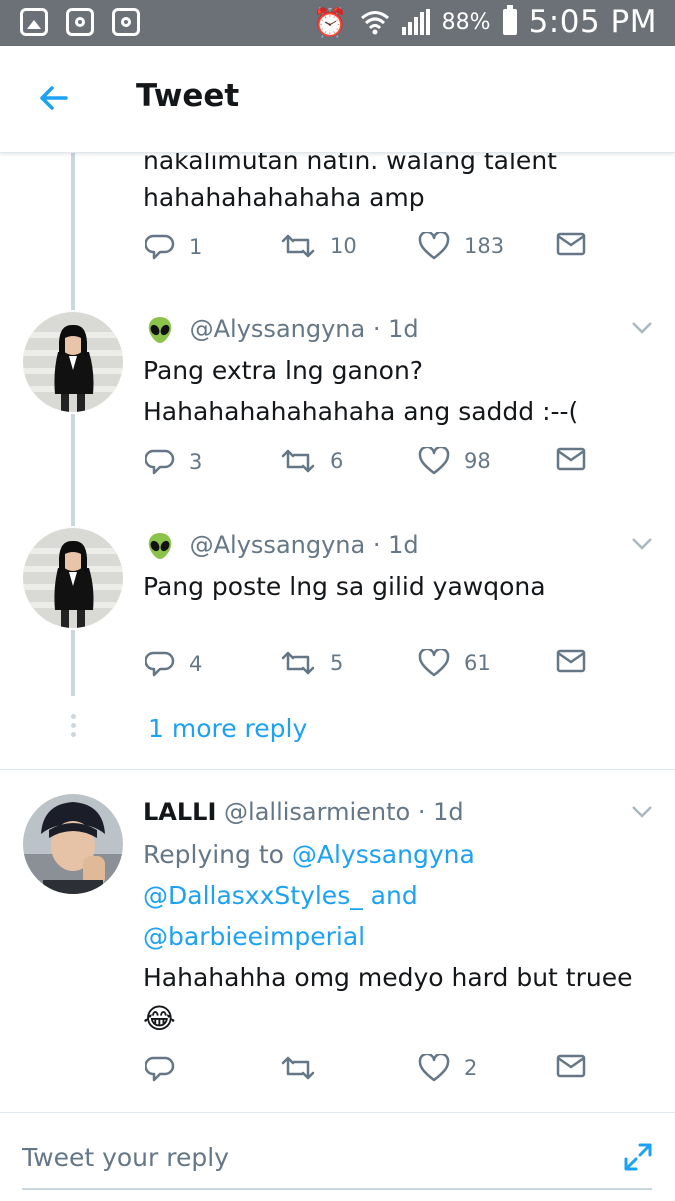 The height and width of the screenshot is (1201, 675). I want to click on tweet-header: LALLI @lallisarmiento · 1d, so click(303, 812).